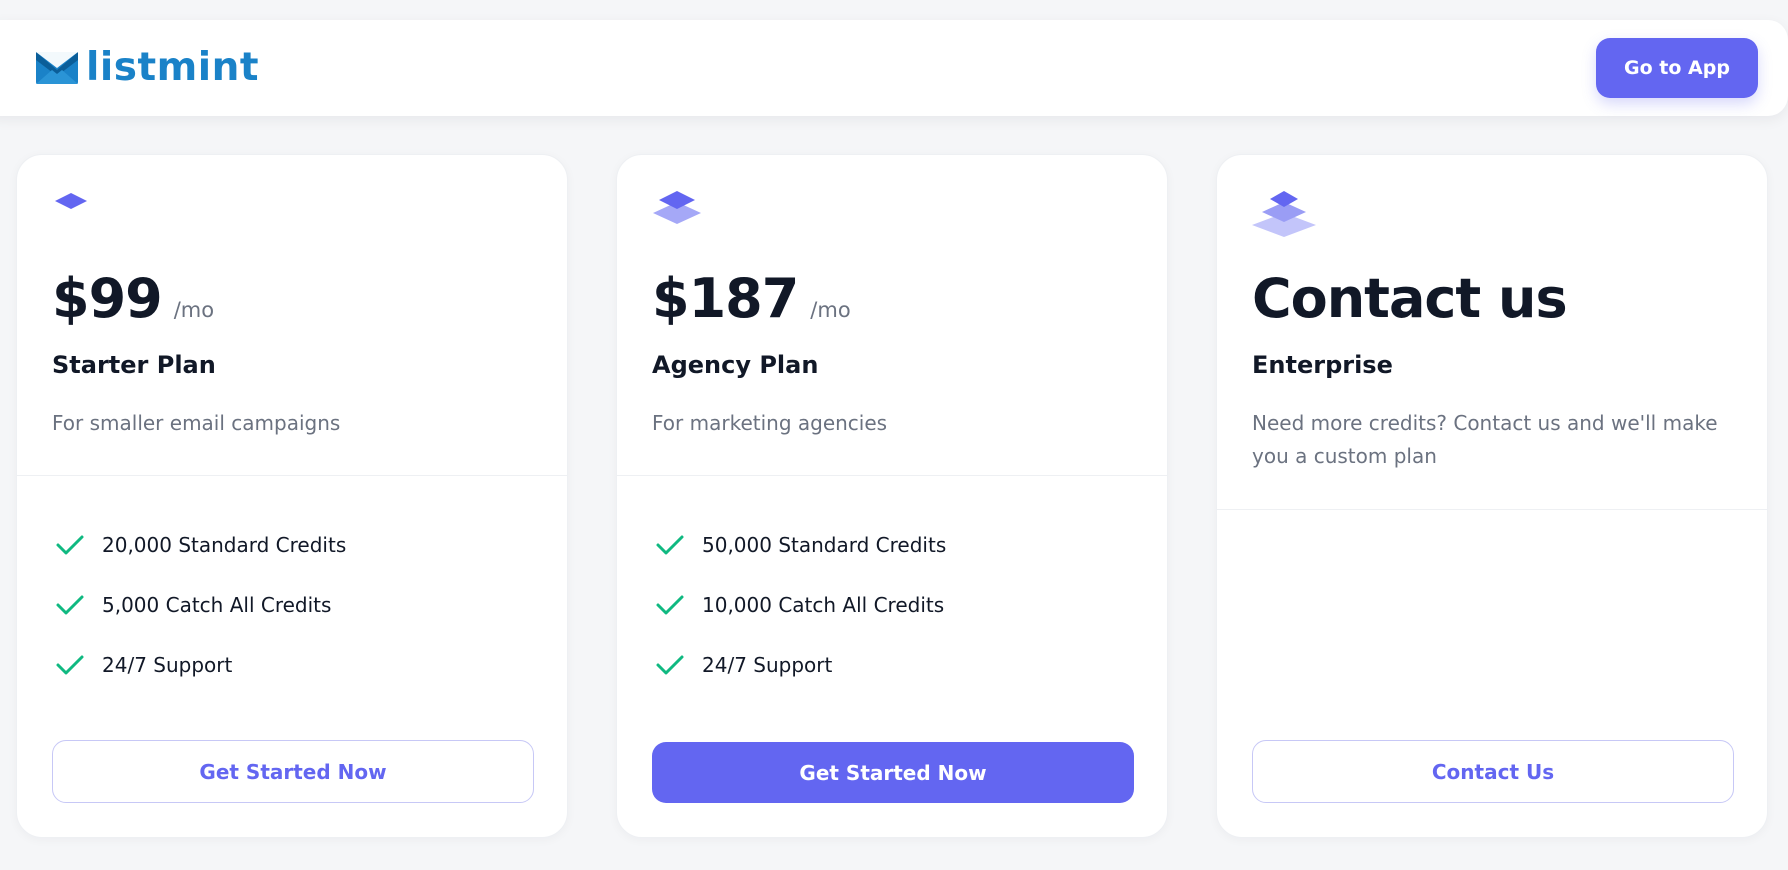 This screenshot has height=870, width=1788. Describe the element at coordinates (217, 605) in the screenshot. I see `feature-label: 5,000 Catch All Credits` at that location.